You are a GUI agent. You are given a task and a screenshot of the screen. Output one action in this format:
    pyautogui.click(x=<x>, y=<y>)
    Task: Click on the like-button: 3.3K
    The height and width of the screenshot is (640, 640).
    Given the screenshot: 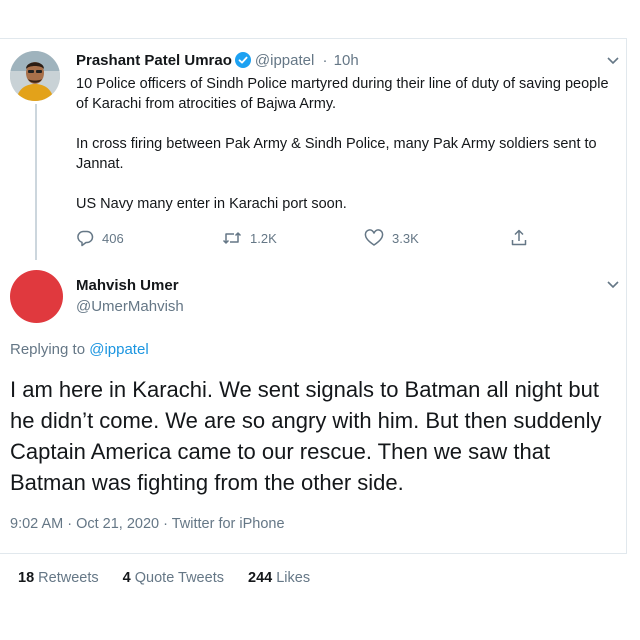 What is the action you would take?
    pyautogui.click(x=391, y=238)
    